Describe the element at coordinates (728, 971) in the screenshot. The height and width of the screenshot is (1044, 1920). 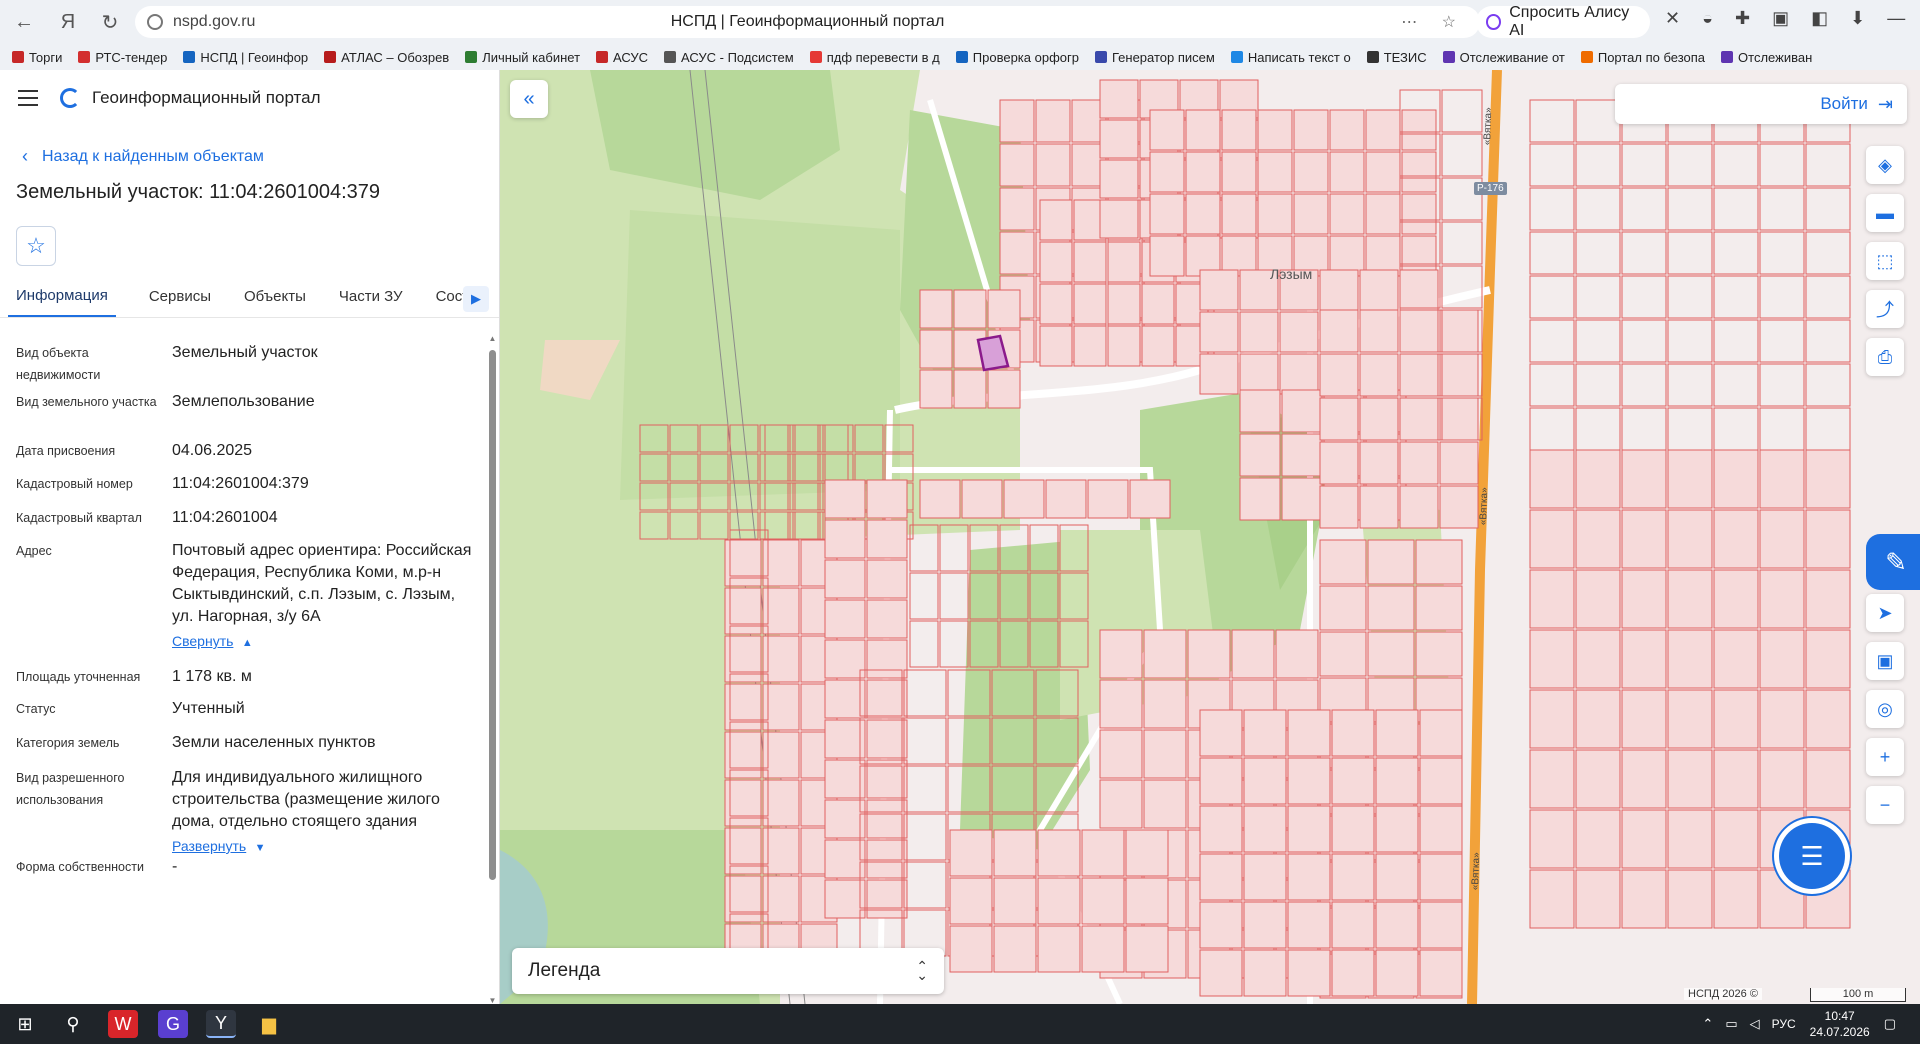
I see `legend-dropdown: Легенда ⌃ ⌄` at that location.